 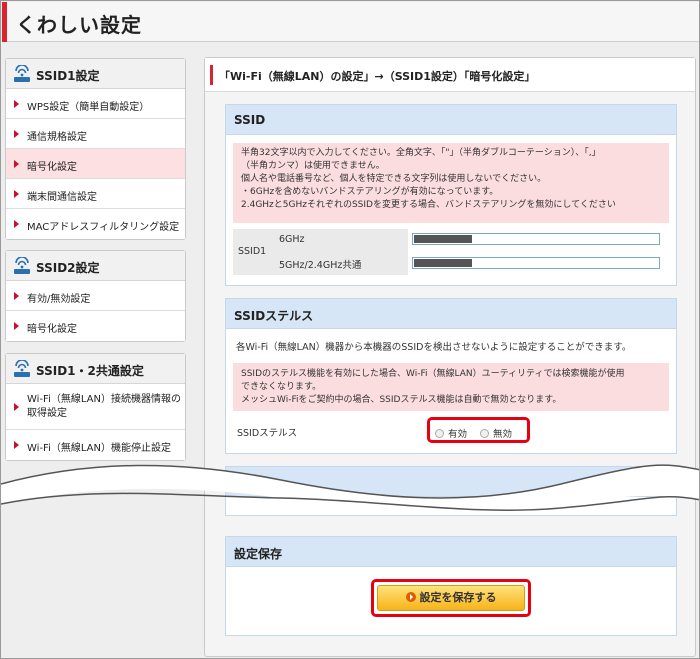 I want to click on sidebar-item-label: MACアドレスフィルタリング設定, so click(x=103, y=227).